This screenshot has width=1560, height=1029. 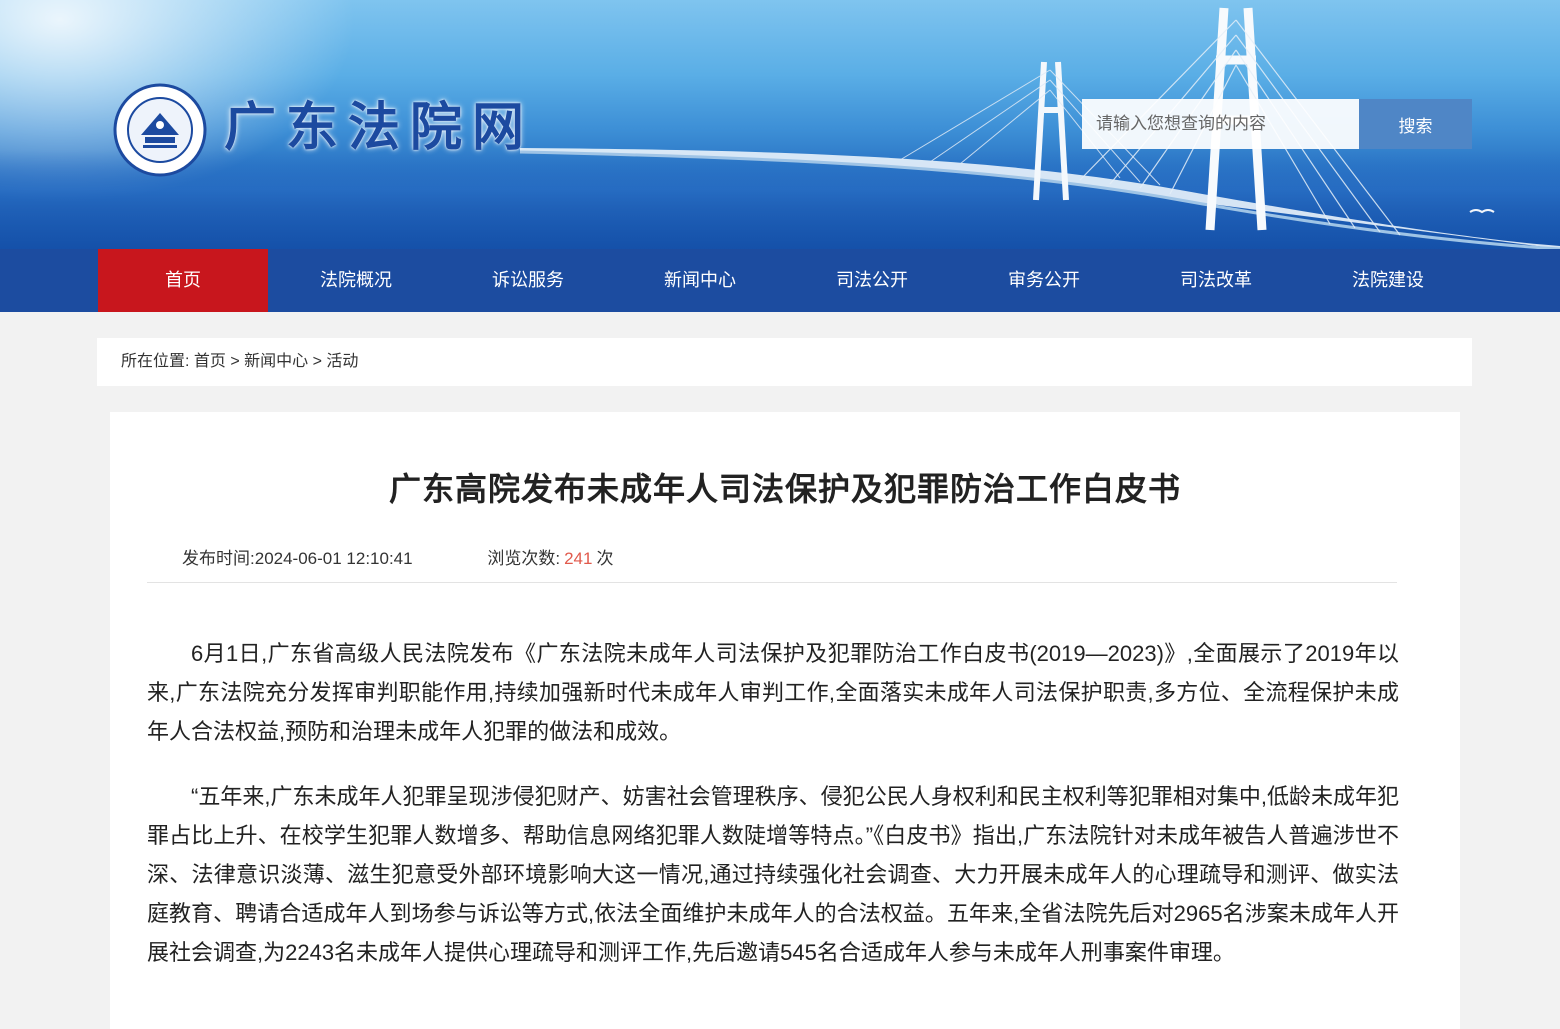 I want to click on article-title: 广东高院发布未成年人司法保护及犯罪防治工作白皮书, so click(x=784, y=489).